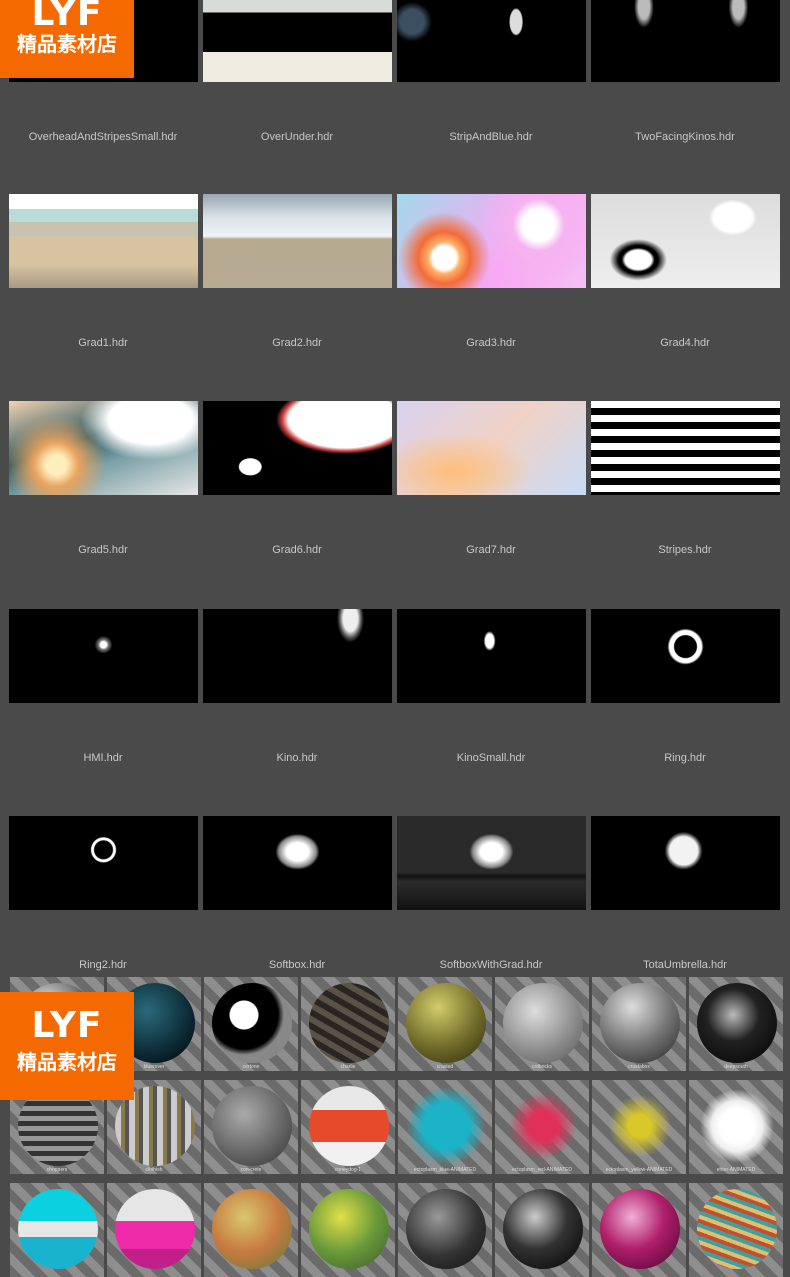 The width and height of the screenshot is (790, 1277). Describe the element at coordinates (348, 1067) in the screenshot. I see `material-name-label: charlie` at that location.